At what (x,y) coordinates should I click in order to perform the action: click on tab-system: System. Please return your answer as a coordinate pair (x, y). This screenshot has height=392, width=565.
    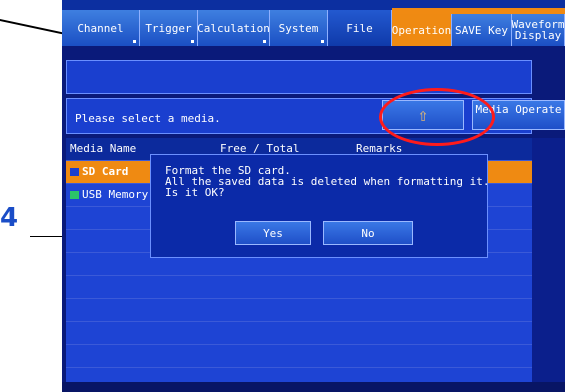
    Looking at the image, I should click on (299, 28).